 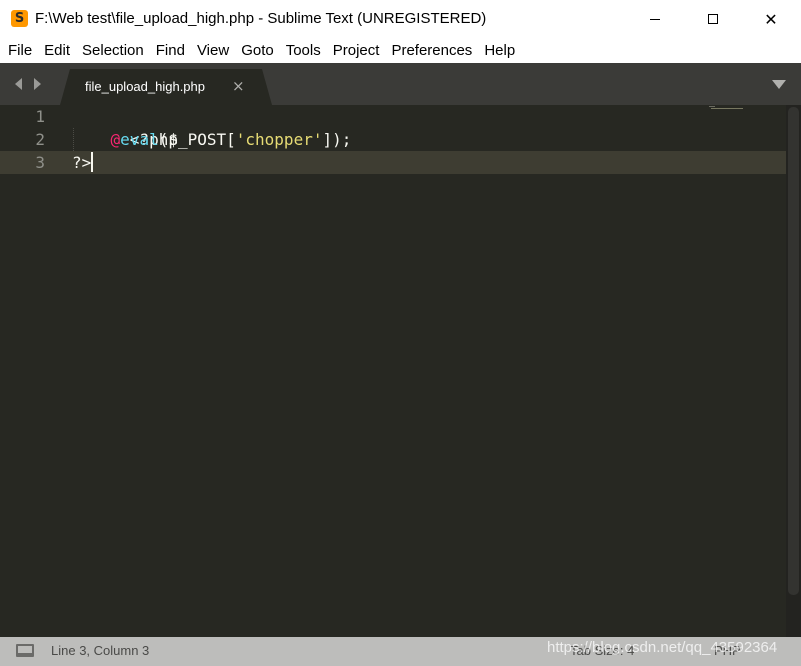 I want to click on menu-selection: Selection, so click(x=113, y=50).